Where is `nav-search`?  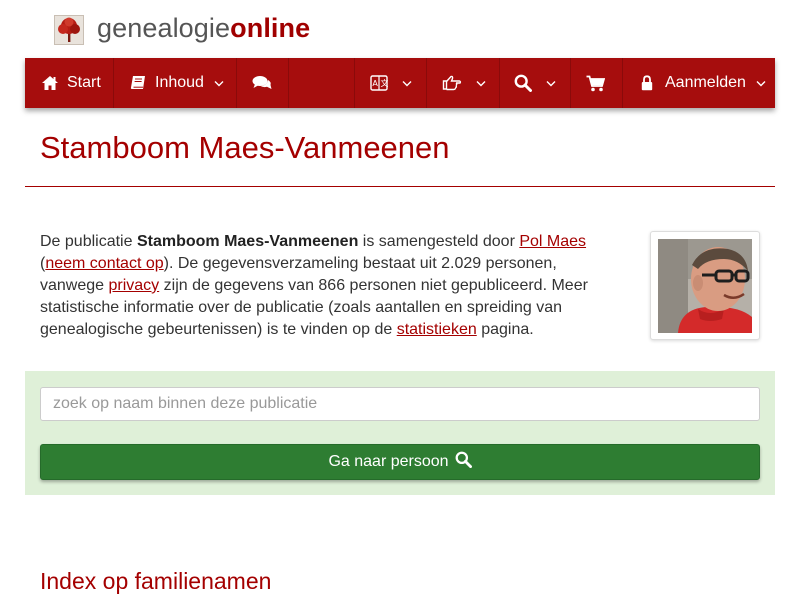 nav-search is located at coordinates (535, 83).